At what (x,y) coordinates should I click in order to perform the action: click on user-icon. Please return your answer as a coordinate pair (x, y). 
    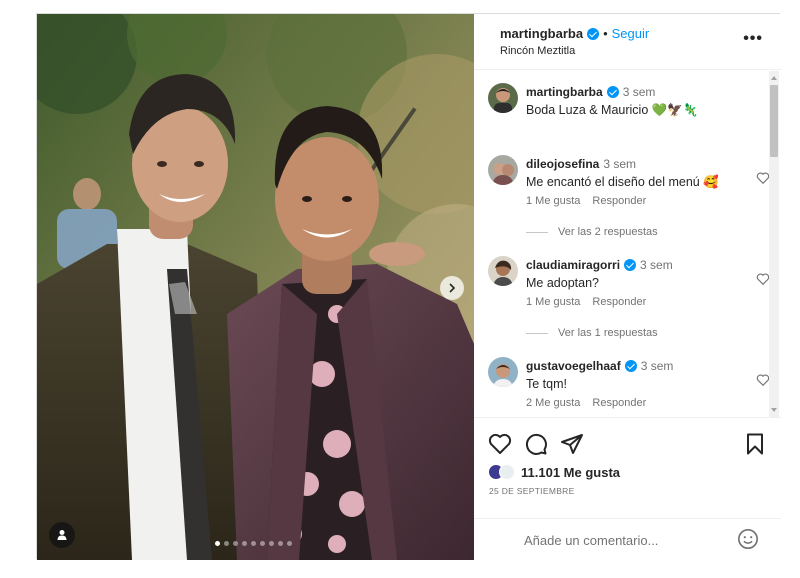
    Looking at the image, I should click on (62, 535).